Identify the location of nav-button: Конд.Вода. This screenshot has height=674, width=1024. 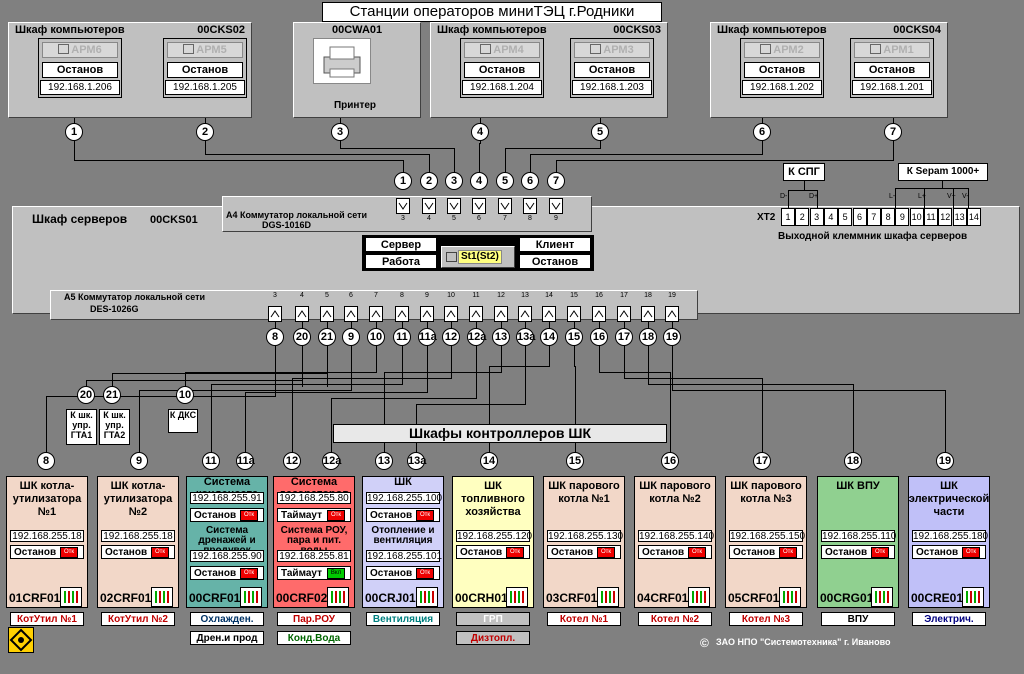
(314, 638).